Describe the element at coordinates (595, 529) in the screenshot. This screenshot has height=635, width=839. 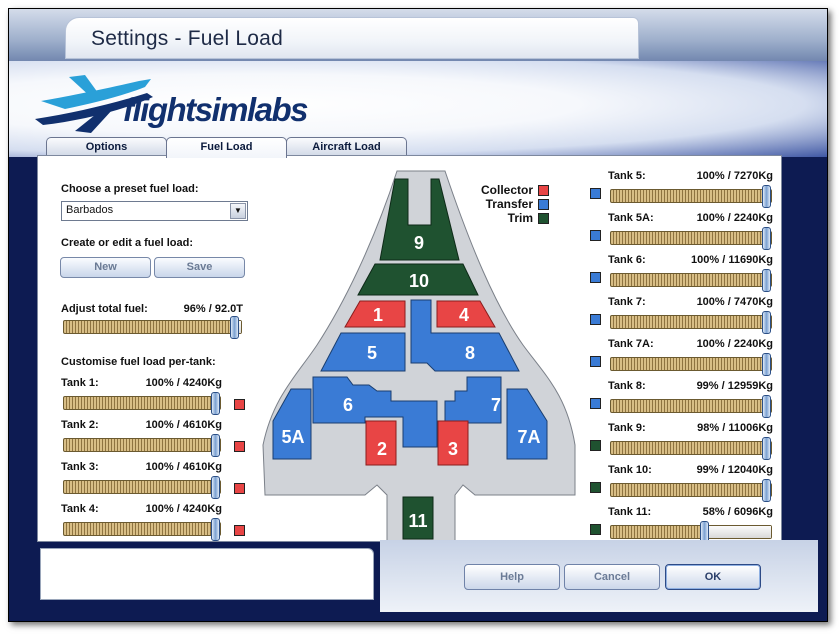
I see `tank-13-type-swatch` at that location.